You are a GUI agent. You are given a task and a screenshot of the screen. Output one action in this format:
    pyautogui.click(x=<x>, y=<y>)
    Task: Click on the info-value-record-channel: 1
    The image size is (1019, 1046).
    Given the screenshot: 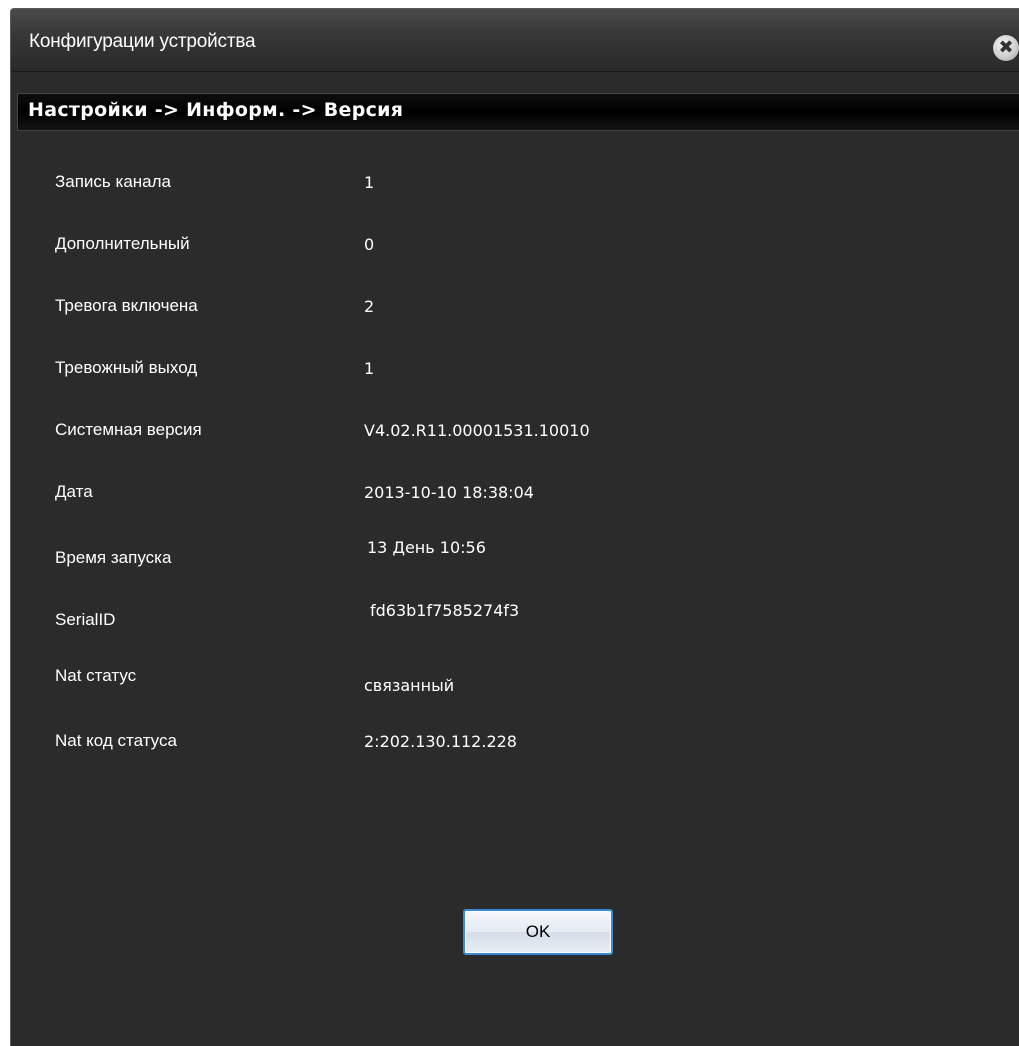 What is the action you would take?
    pyautogui.click(x=369, y=182)
    